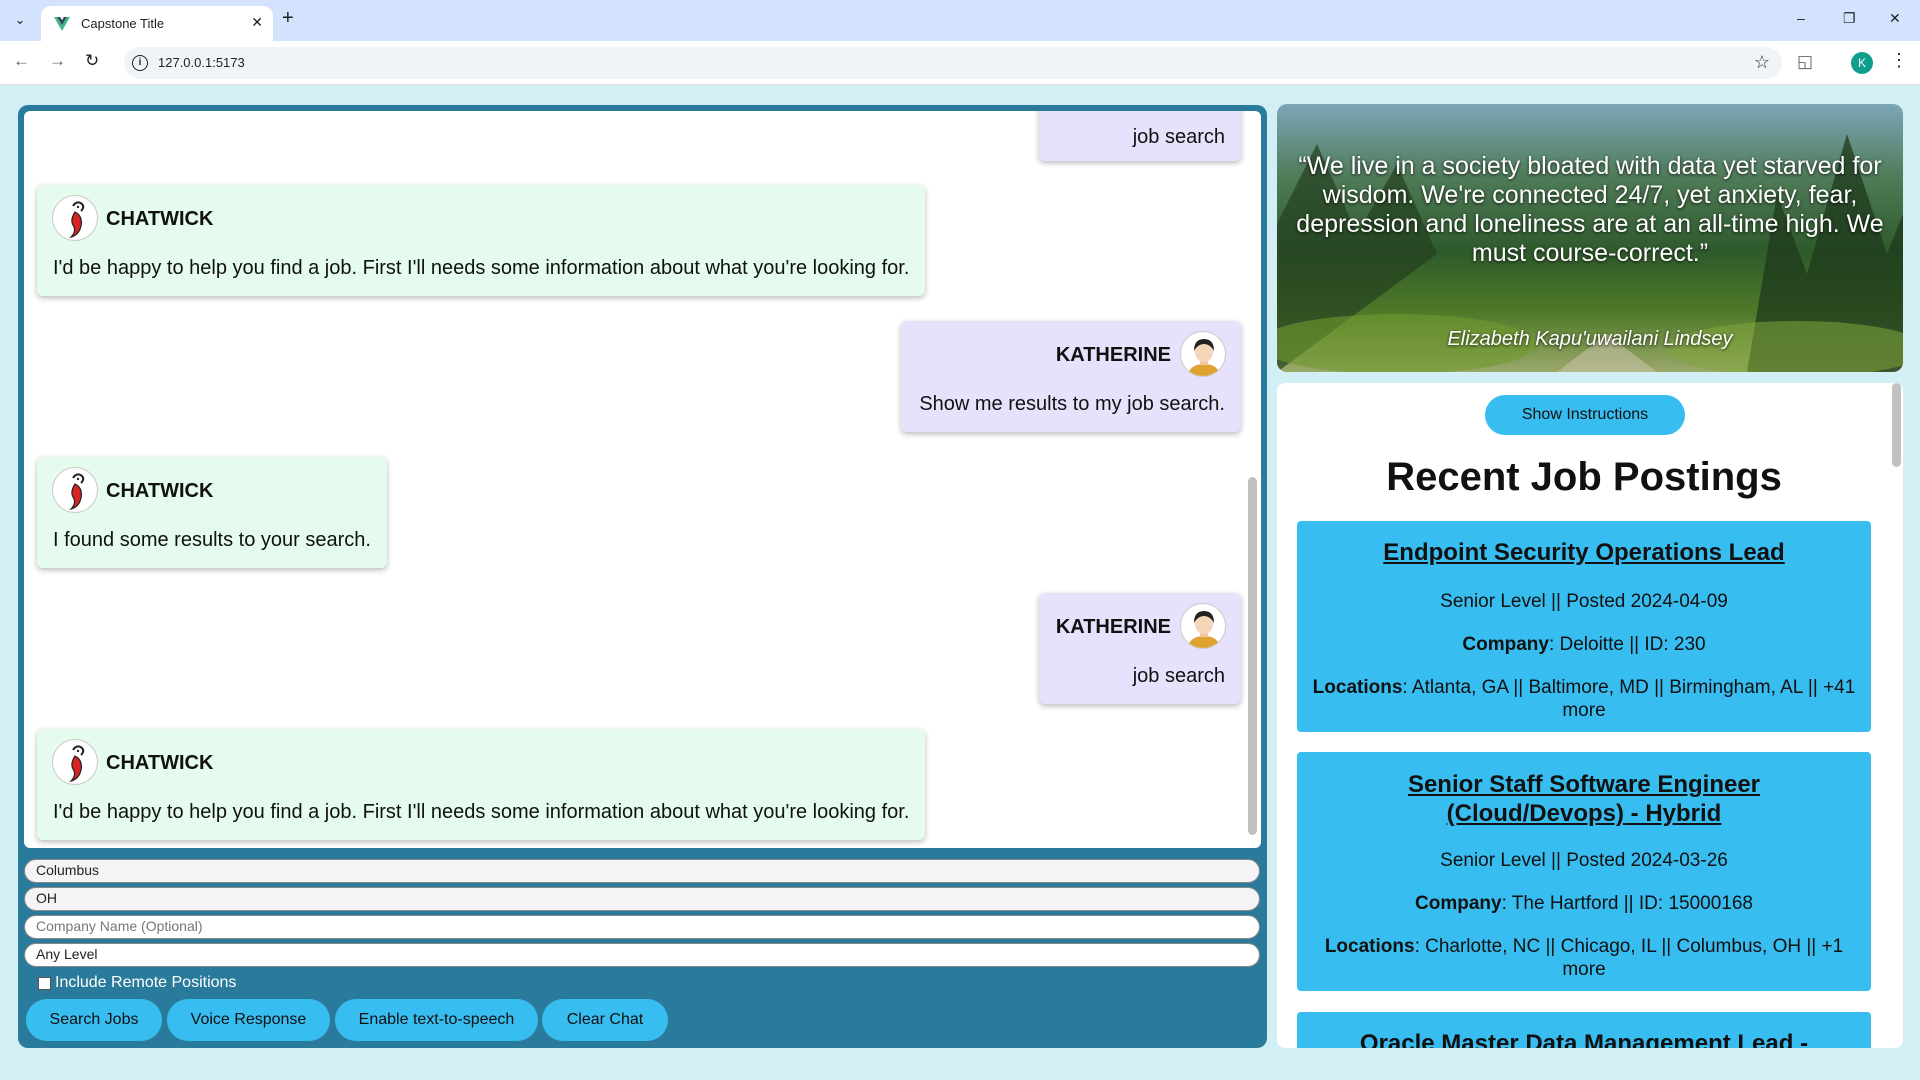 Image resolution: width=1920 pixels, height=1080 pixels. I want to click on tab-search-chevron-icon: ⌄, so click(20, 20).